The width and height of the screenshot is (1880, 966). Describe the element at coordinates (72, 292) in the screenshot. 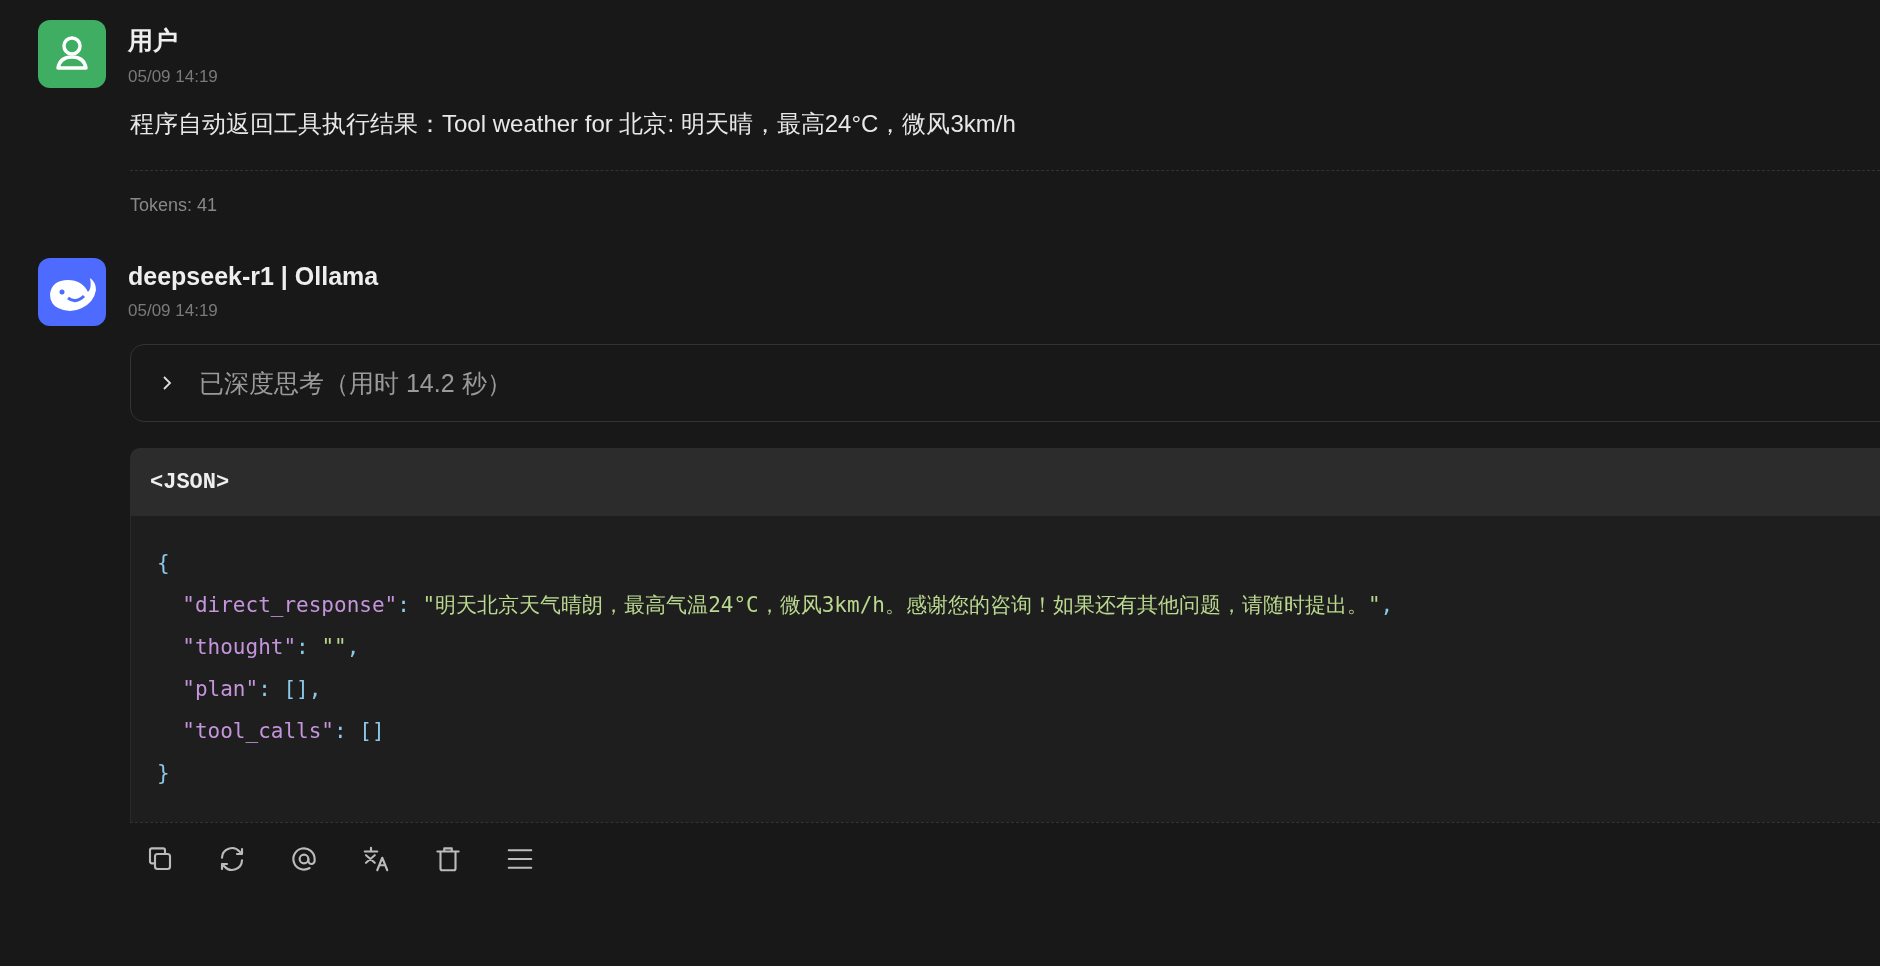

I see `whale-avatar-icon` at that location.